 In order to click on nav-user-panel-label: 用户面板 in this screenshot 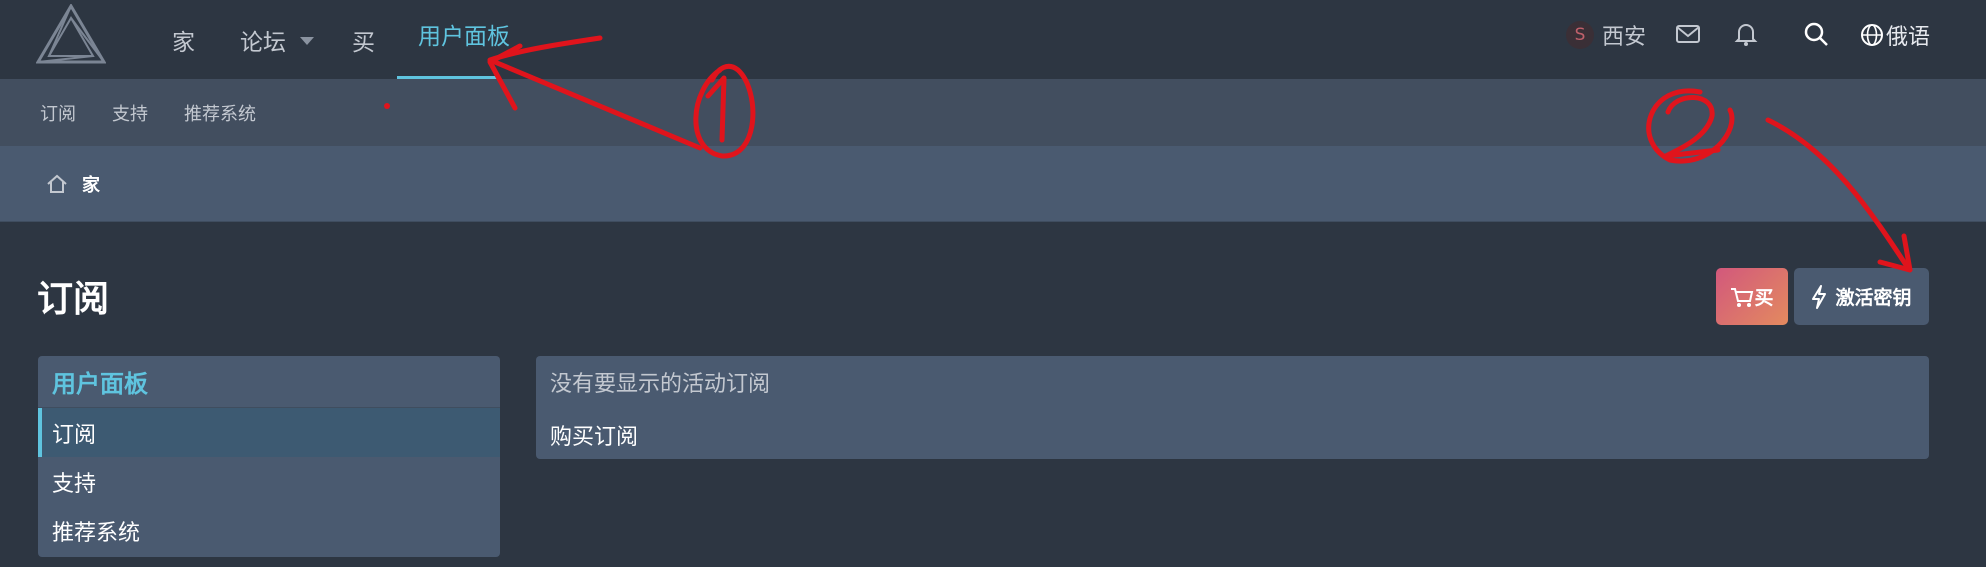, I will do `click(464, 37)`.